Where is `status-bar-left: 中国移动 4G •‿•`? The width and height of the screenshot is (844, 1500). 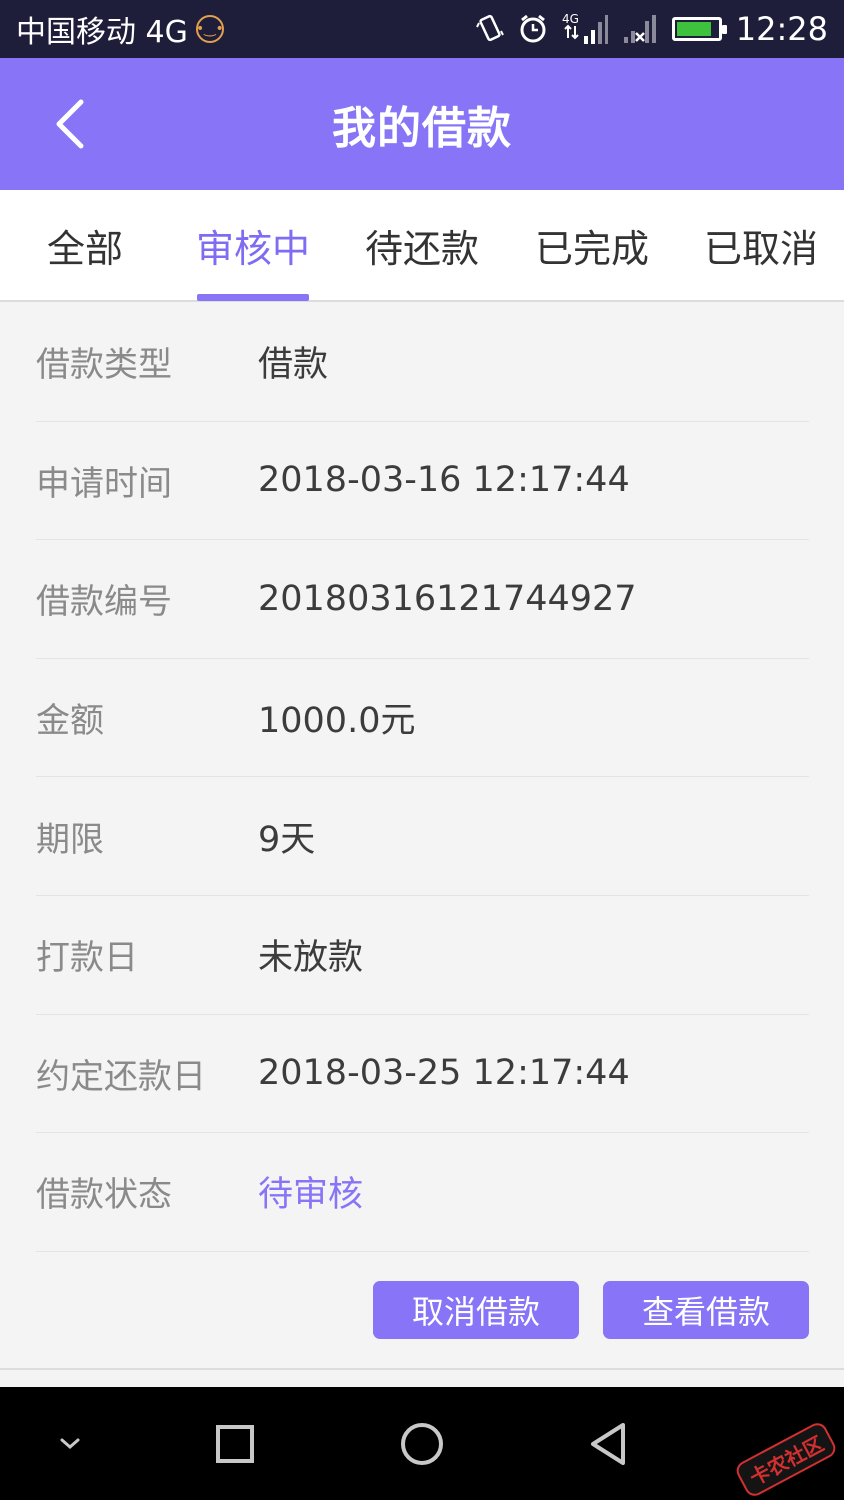
status-bar-left: 中国移动 4G •‿• is located at coordinates (120, 29).